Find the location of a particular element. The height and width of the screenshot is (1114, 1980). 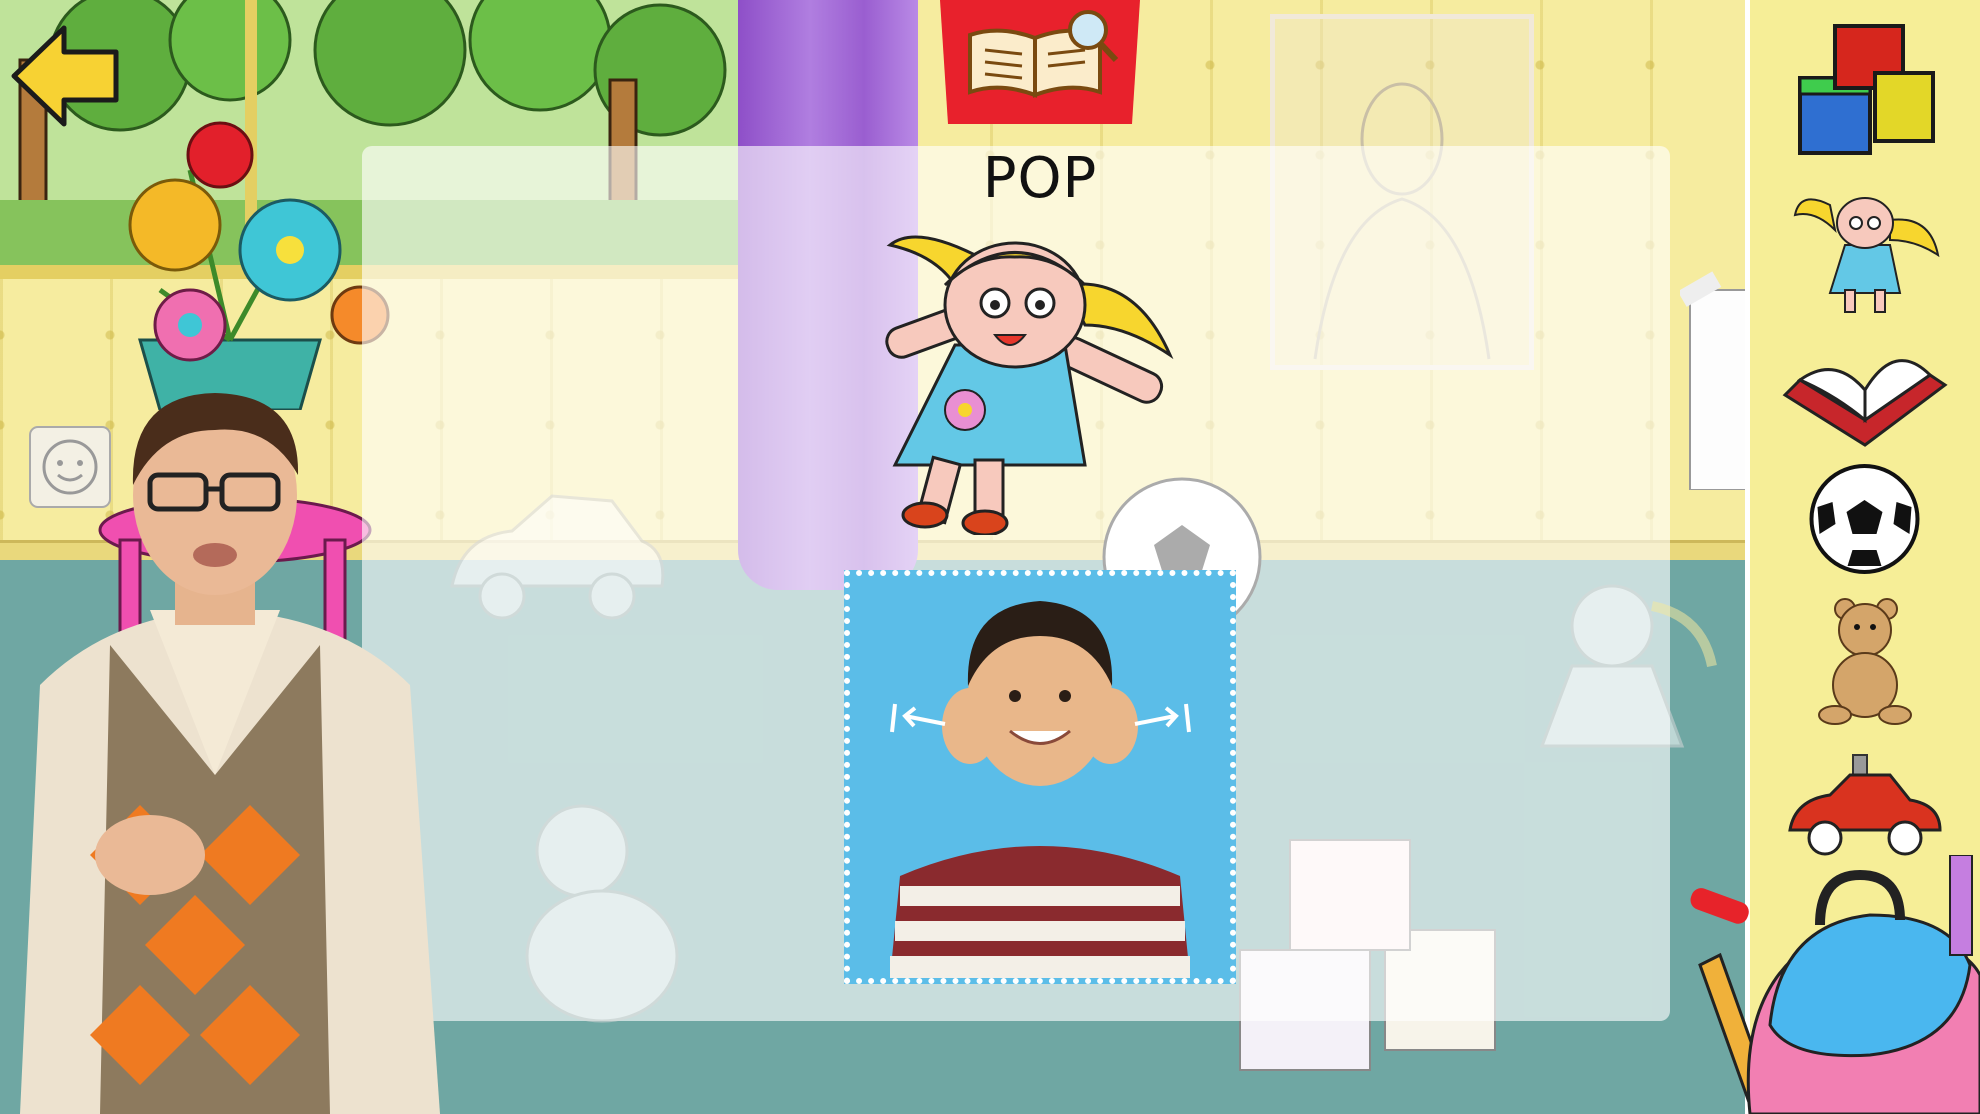

sign-word-title: POP is located at coordinates (1040, 178).